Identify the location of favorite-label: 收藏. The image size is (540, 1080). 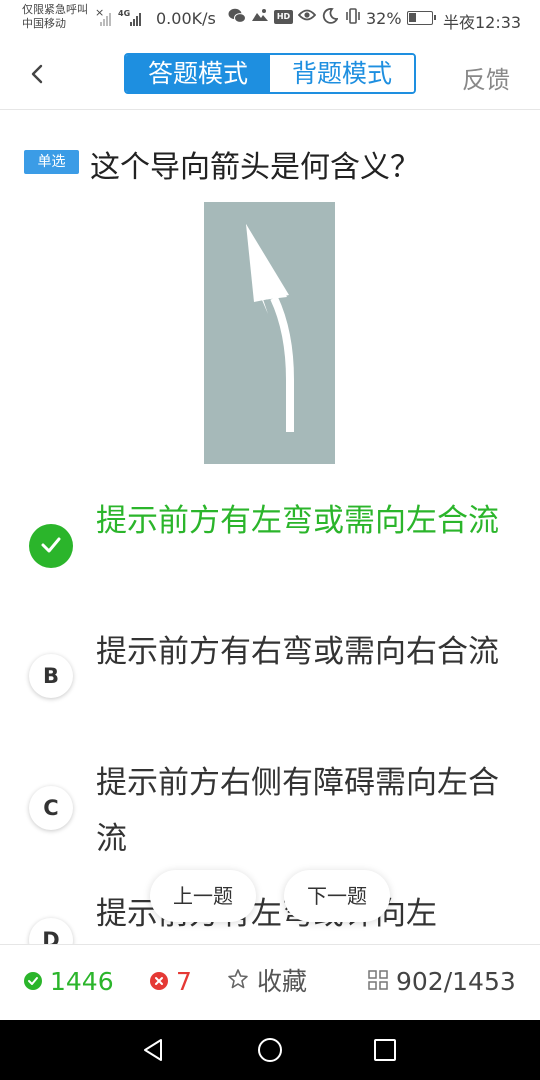
(282, 981).